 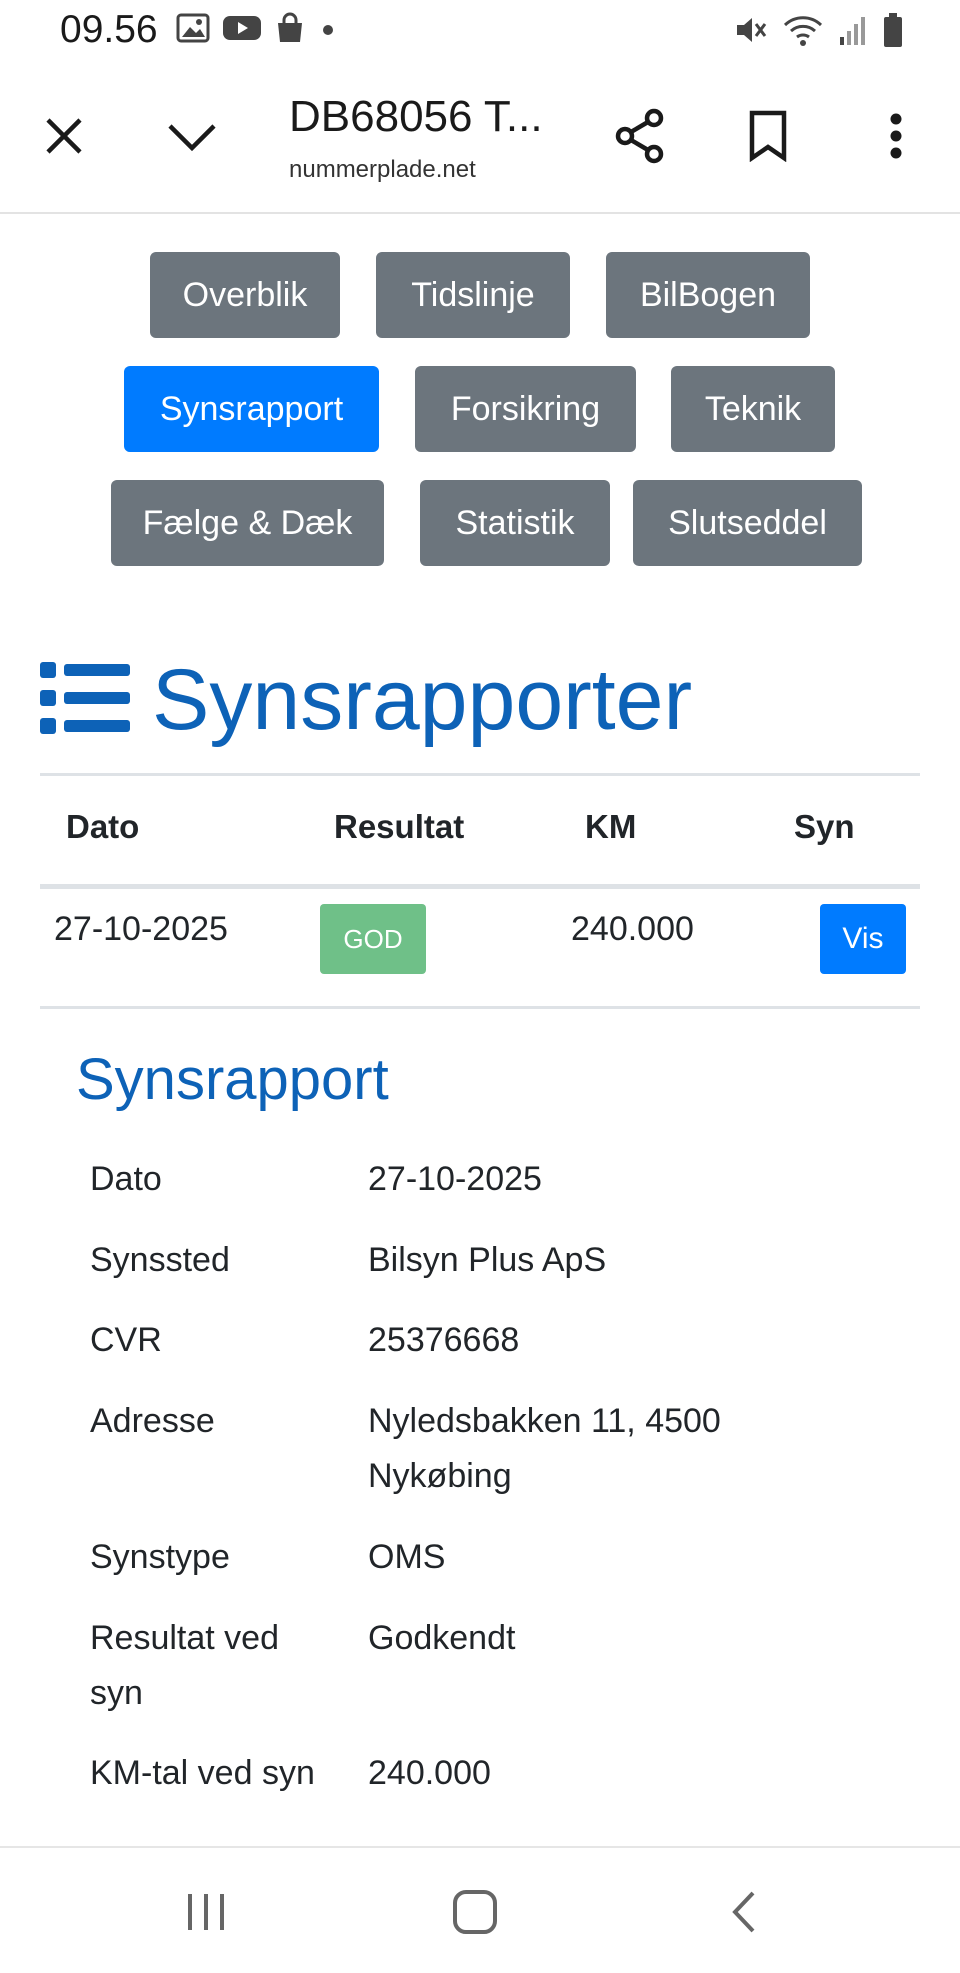 What do you see at coordinates (473, 295) in the screenshot?
I see `nav-button-tidslinje: Tidslinje` at bounding box center [473, 295].